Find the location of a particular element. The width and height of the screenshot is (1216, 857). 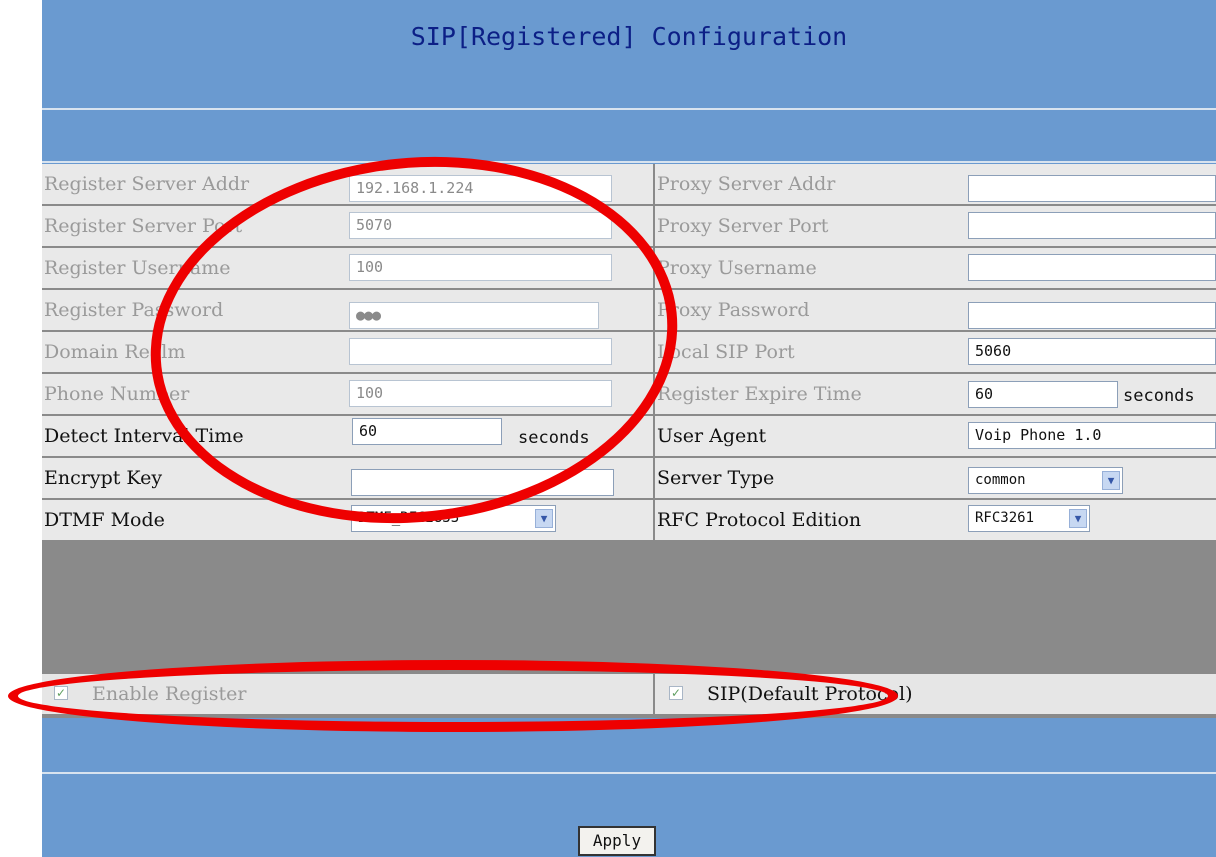

local-sip-port-label: Local SIP Port is located at coordinates (809, 352).